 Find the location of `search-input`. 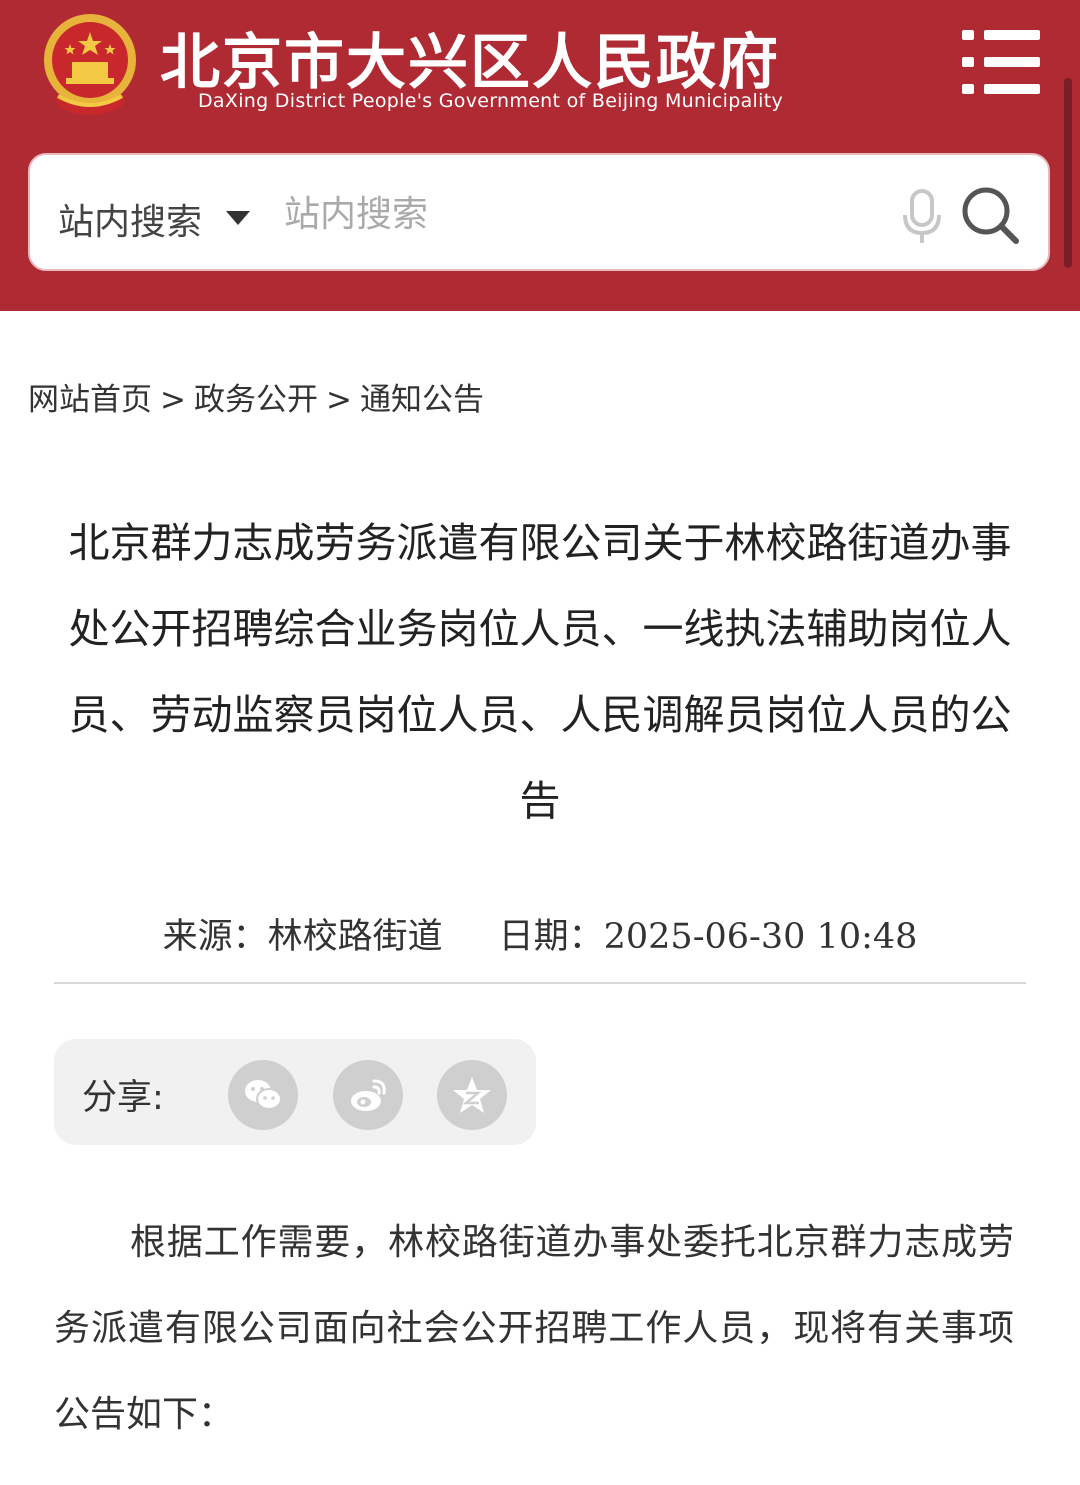

search-input is located at coordinates (584, 214).